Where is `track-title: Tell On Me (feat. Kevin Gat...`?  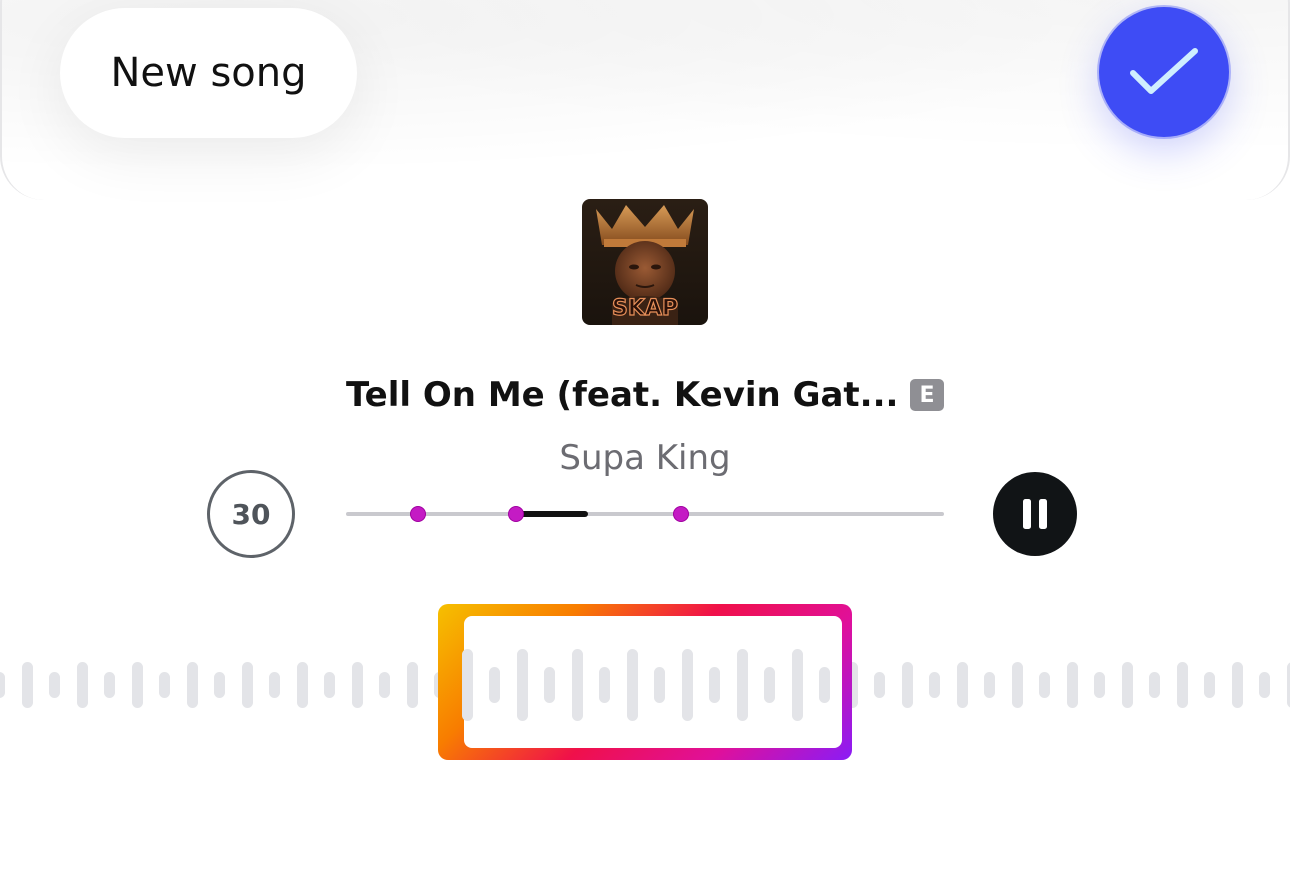 track-title: Tell On Me (feat. Kevin Gat... is located at coordinates (622, 395).